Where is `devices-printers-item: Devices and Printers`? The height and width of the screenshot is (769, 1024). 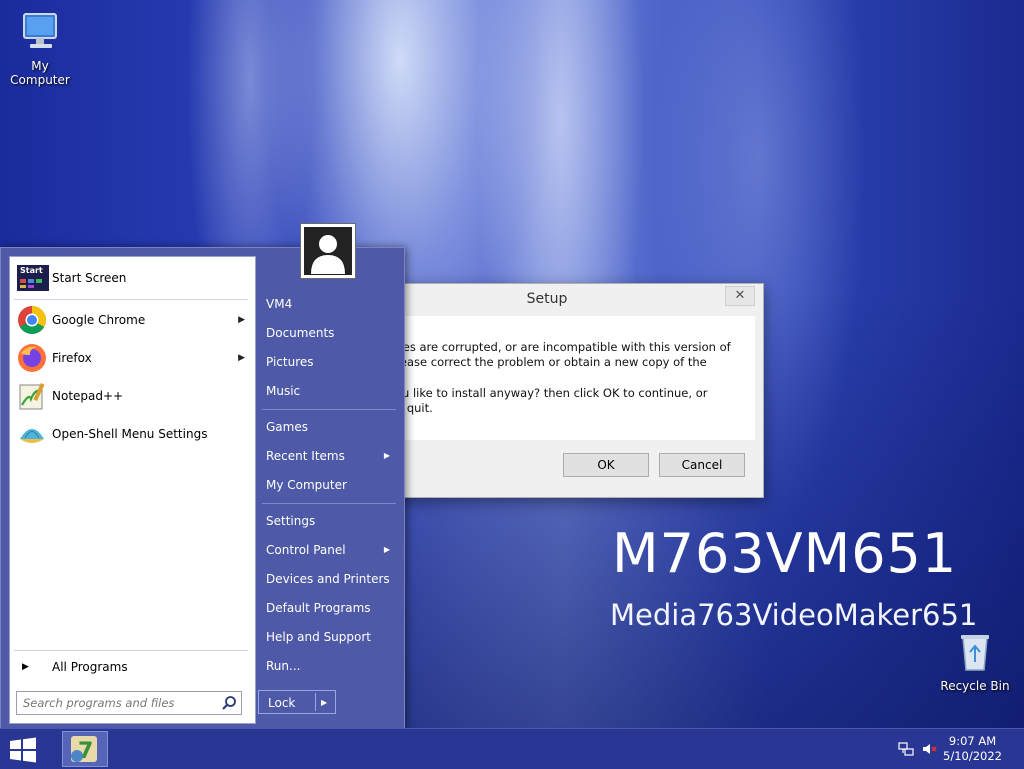
devices-printers-item: Devices and Printers is located at coordinates (328, 579).